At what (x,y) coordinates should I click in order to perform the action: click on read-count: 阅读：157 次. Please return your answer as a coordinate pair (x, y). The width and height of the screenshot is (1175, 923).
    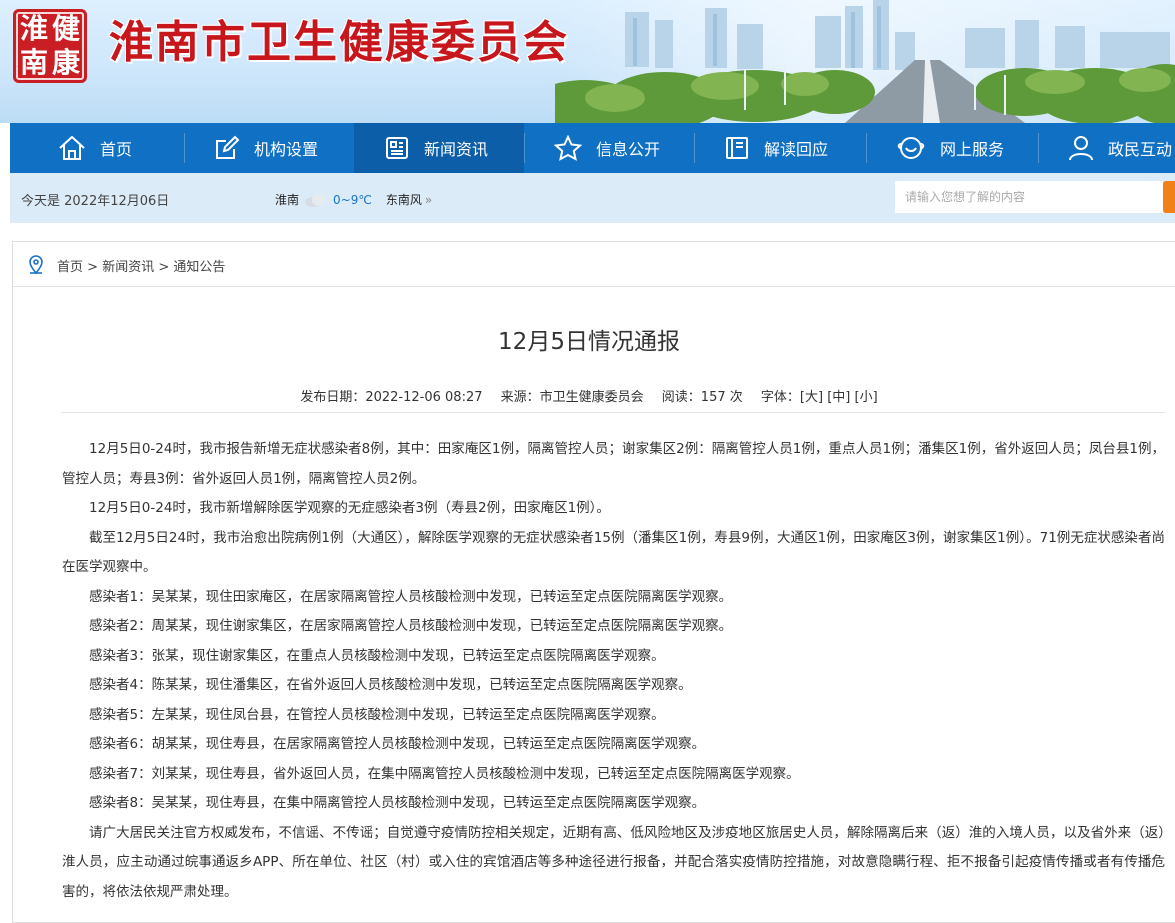
    Looking at the image, I should click on (702, 397).